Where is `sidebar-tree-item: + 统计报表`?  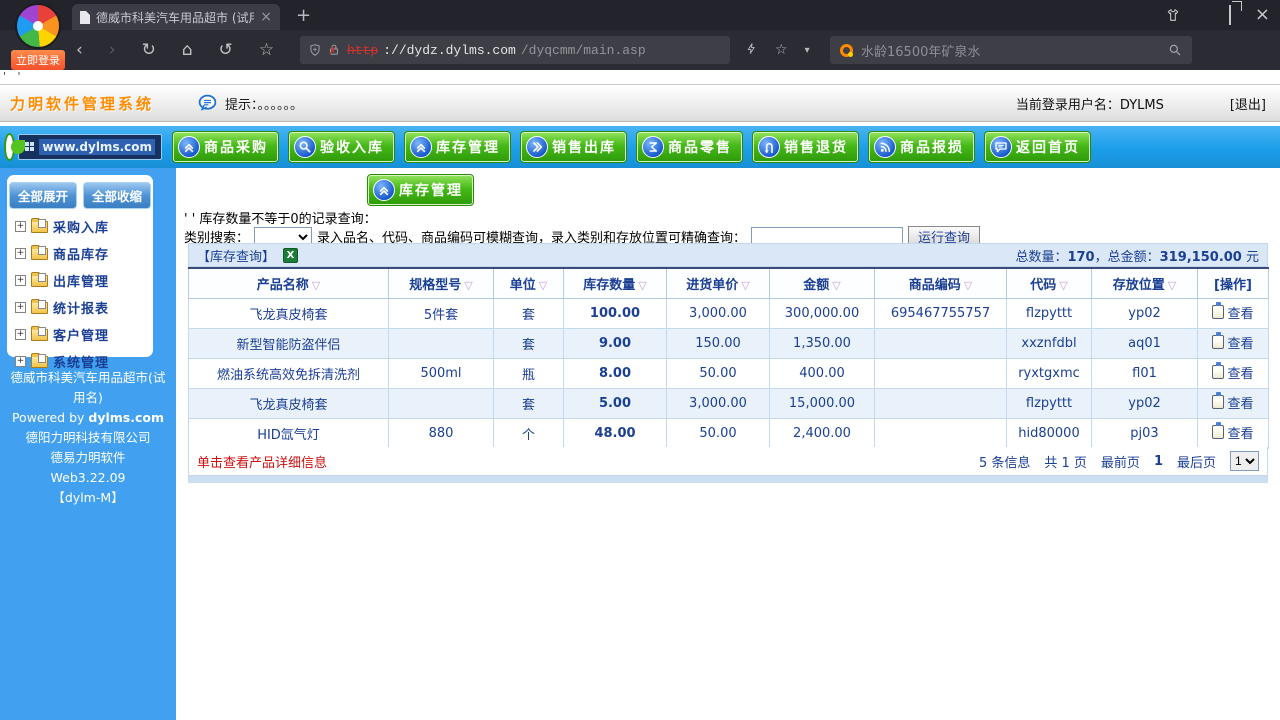 sidebar-tree-item: + 统计报表 is located at coordinates (81, 307).